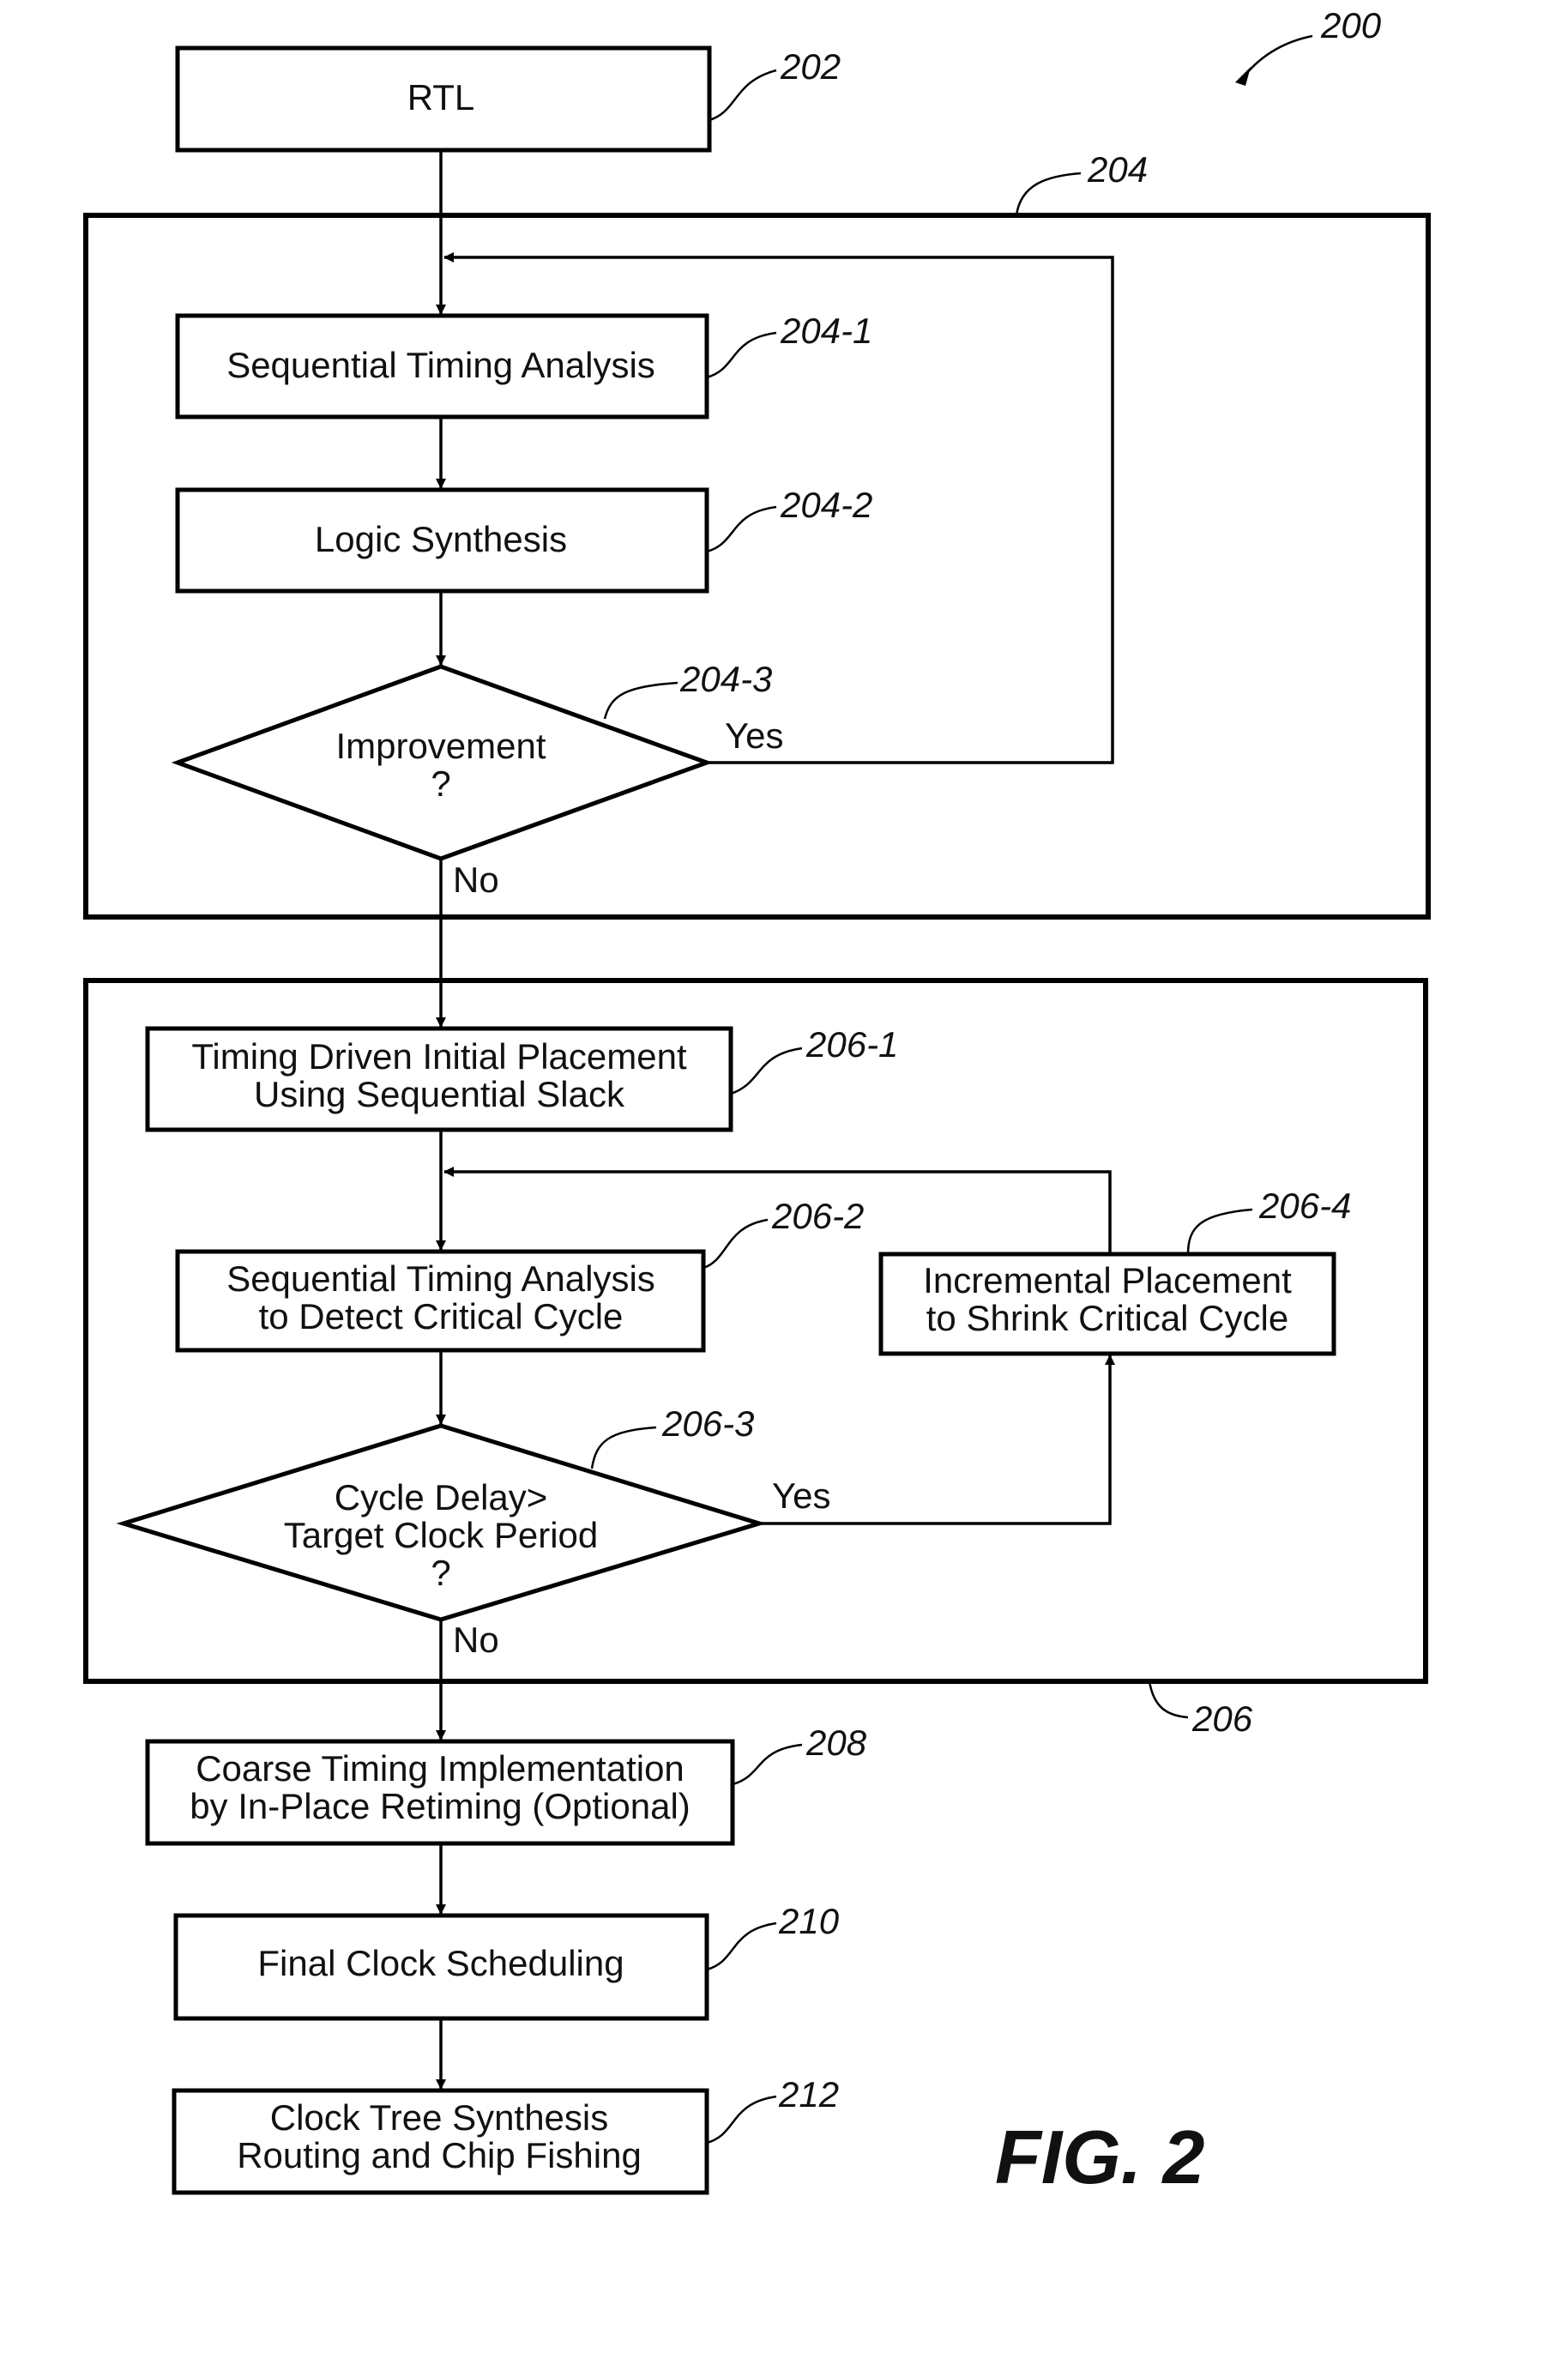  I want to click on clock-tree-line1: Clock Tree Synthesis, so click(440, 2117).